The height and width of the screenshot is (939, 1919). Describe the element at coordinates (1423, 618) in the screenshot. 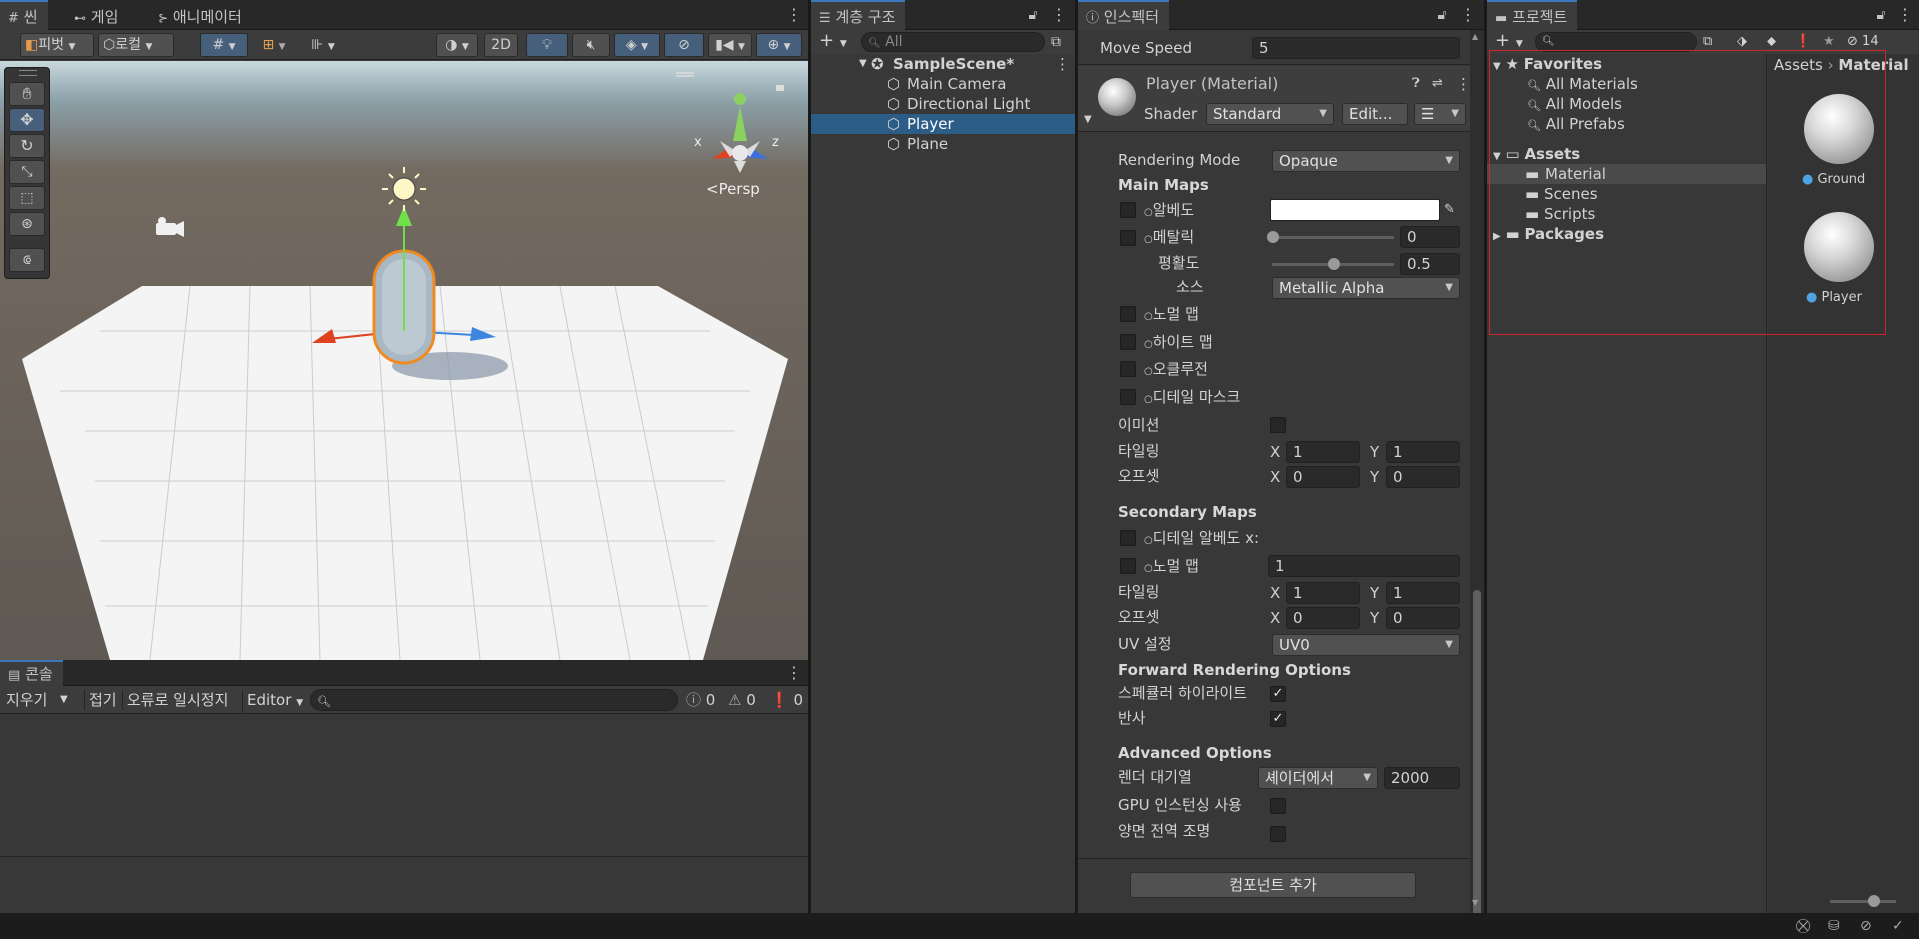

I see `sec-offset-y-field: 0` at that location.